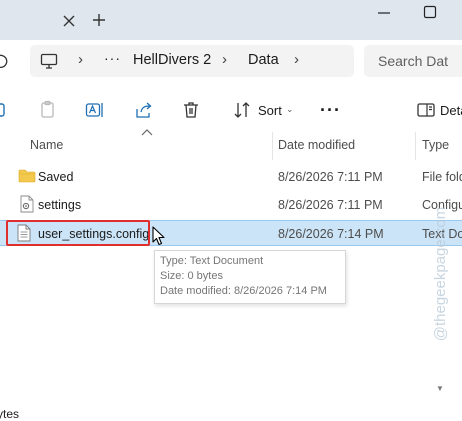  Describe the element at coordinates (413, 61) in the screenshot. I see `search-placeholder: Search Dat` at that location.